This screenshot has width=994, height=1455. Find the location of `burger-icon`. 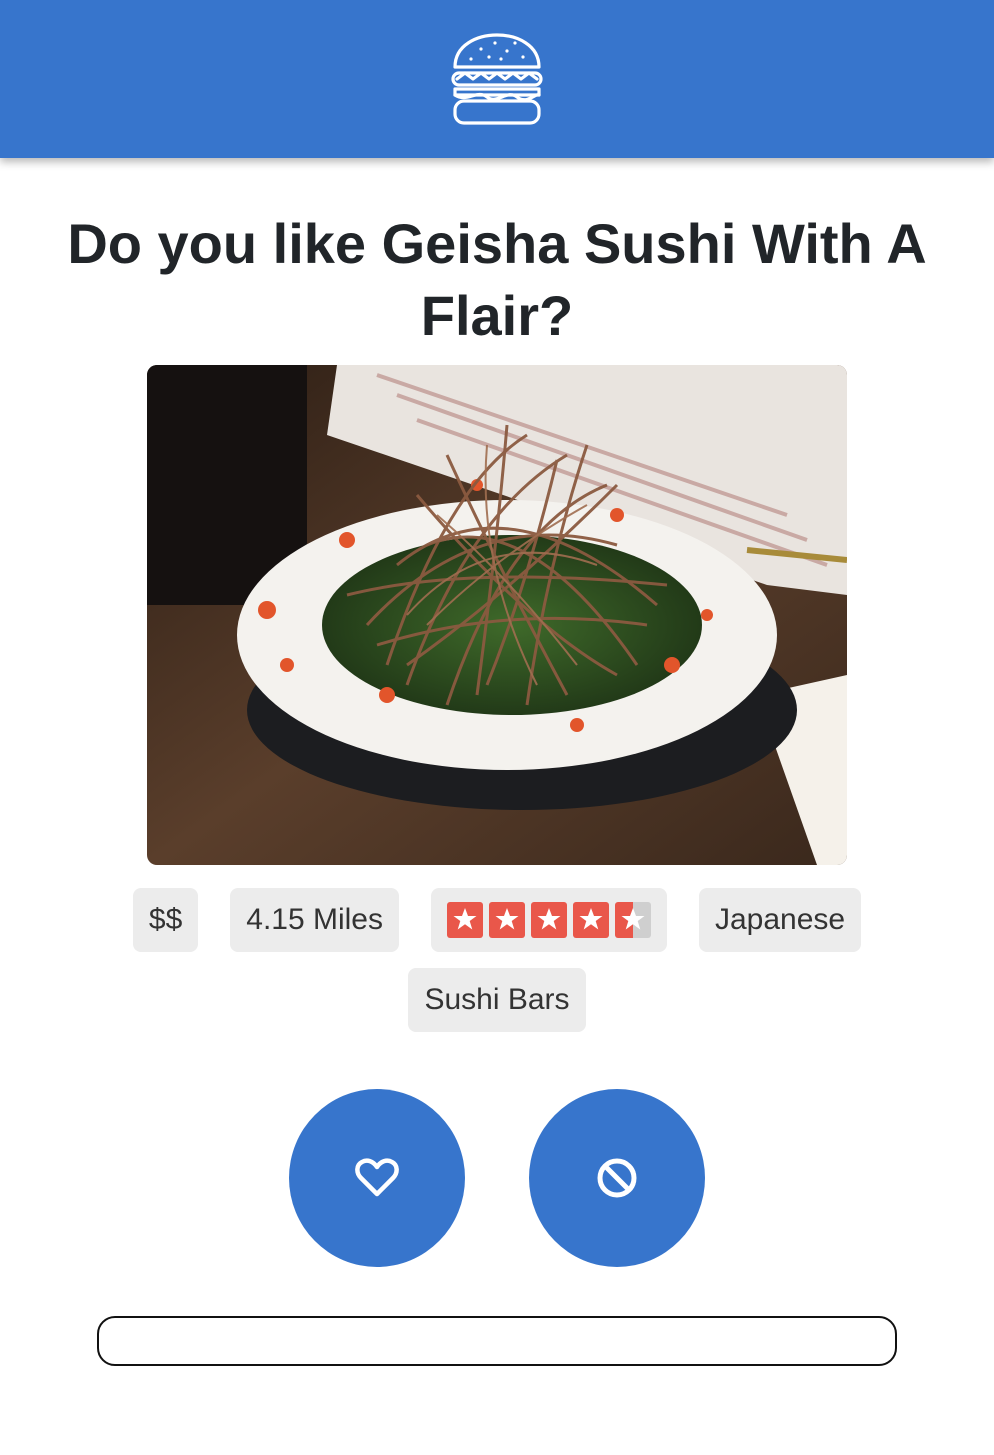

burger-icon is located at coordinates (497, 79).